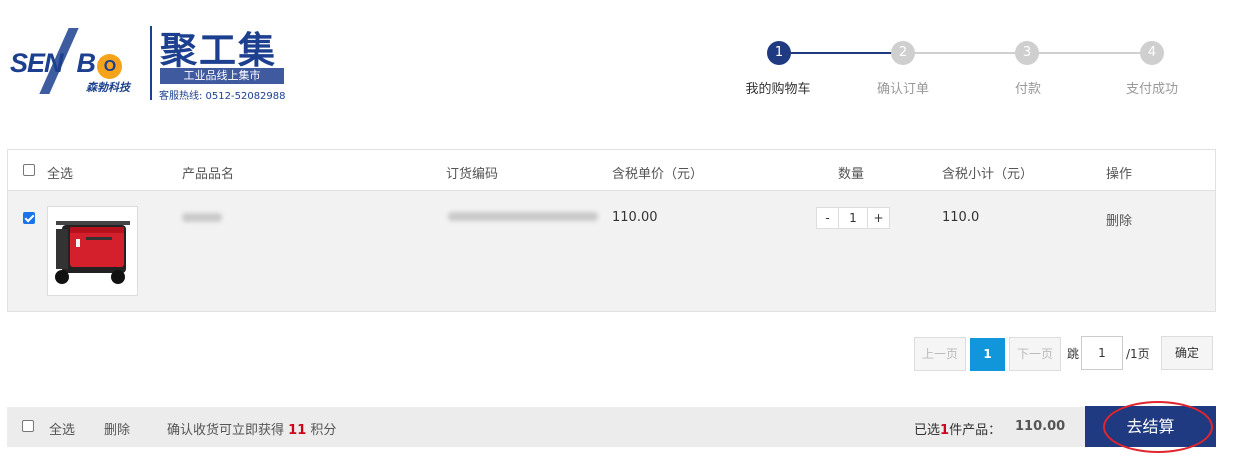 This screenshot has width=1236, height=466. Describe the element at coordinates (1119, 219) in the screenshot. I see `delete-link: 删除` at that location.